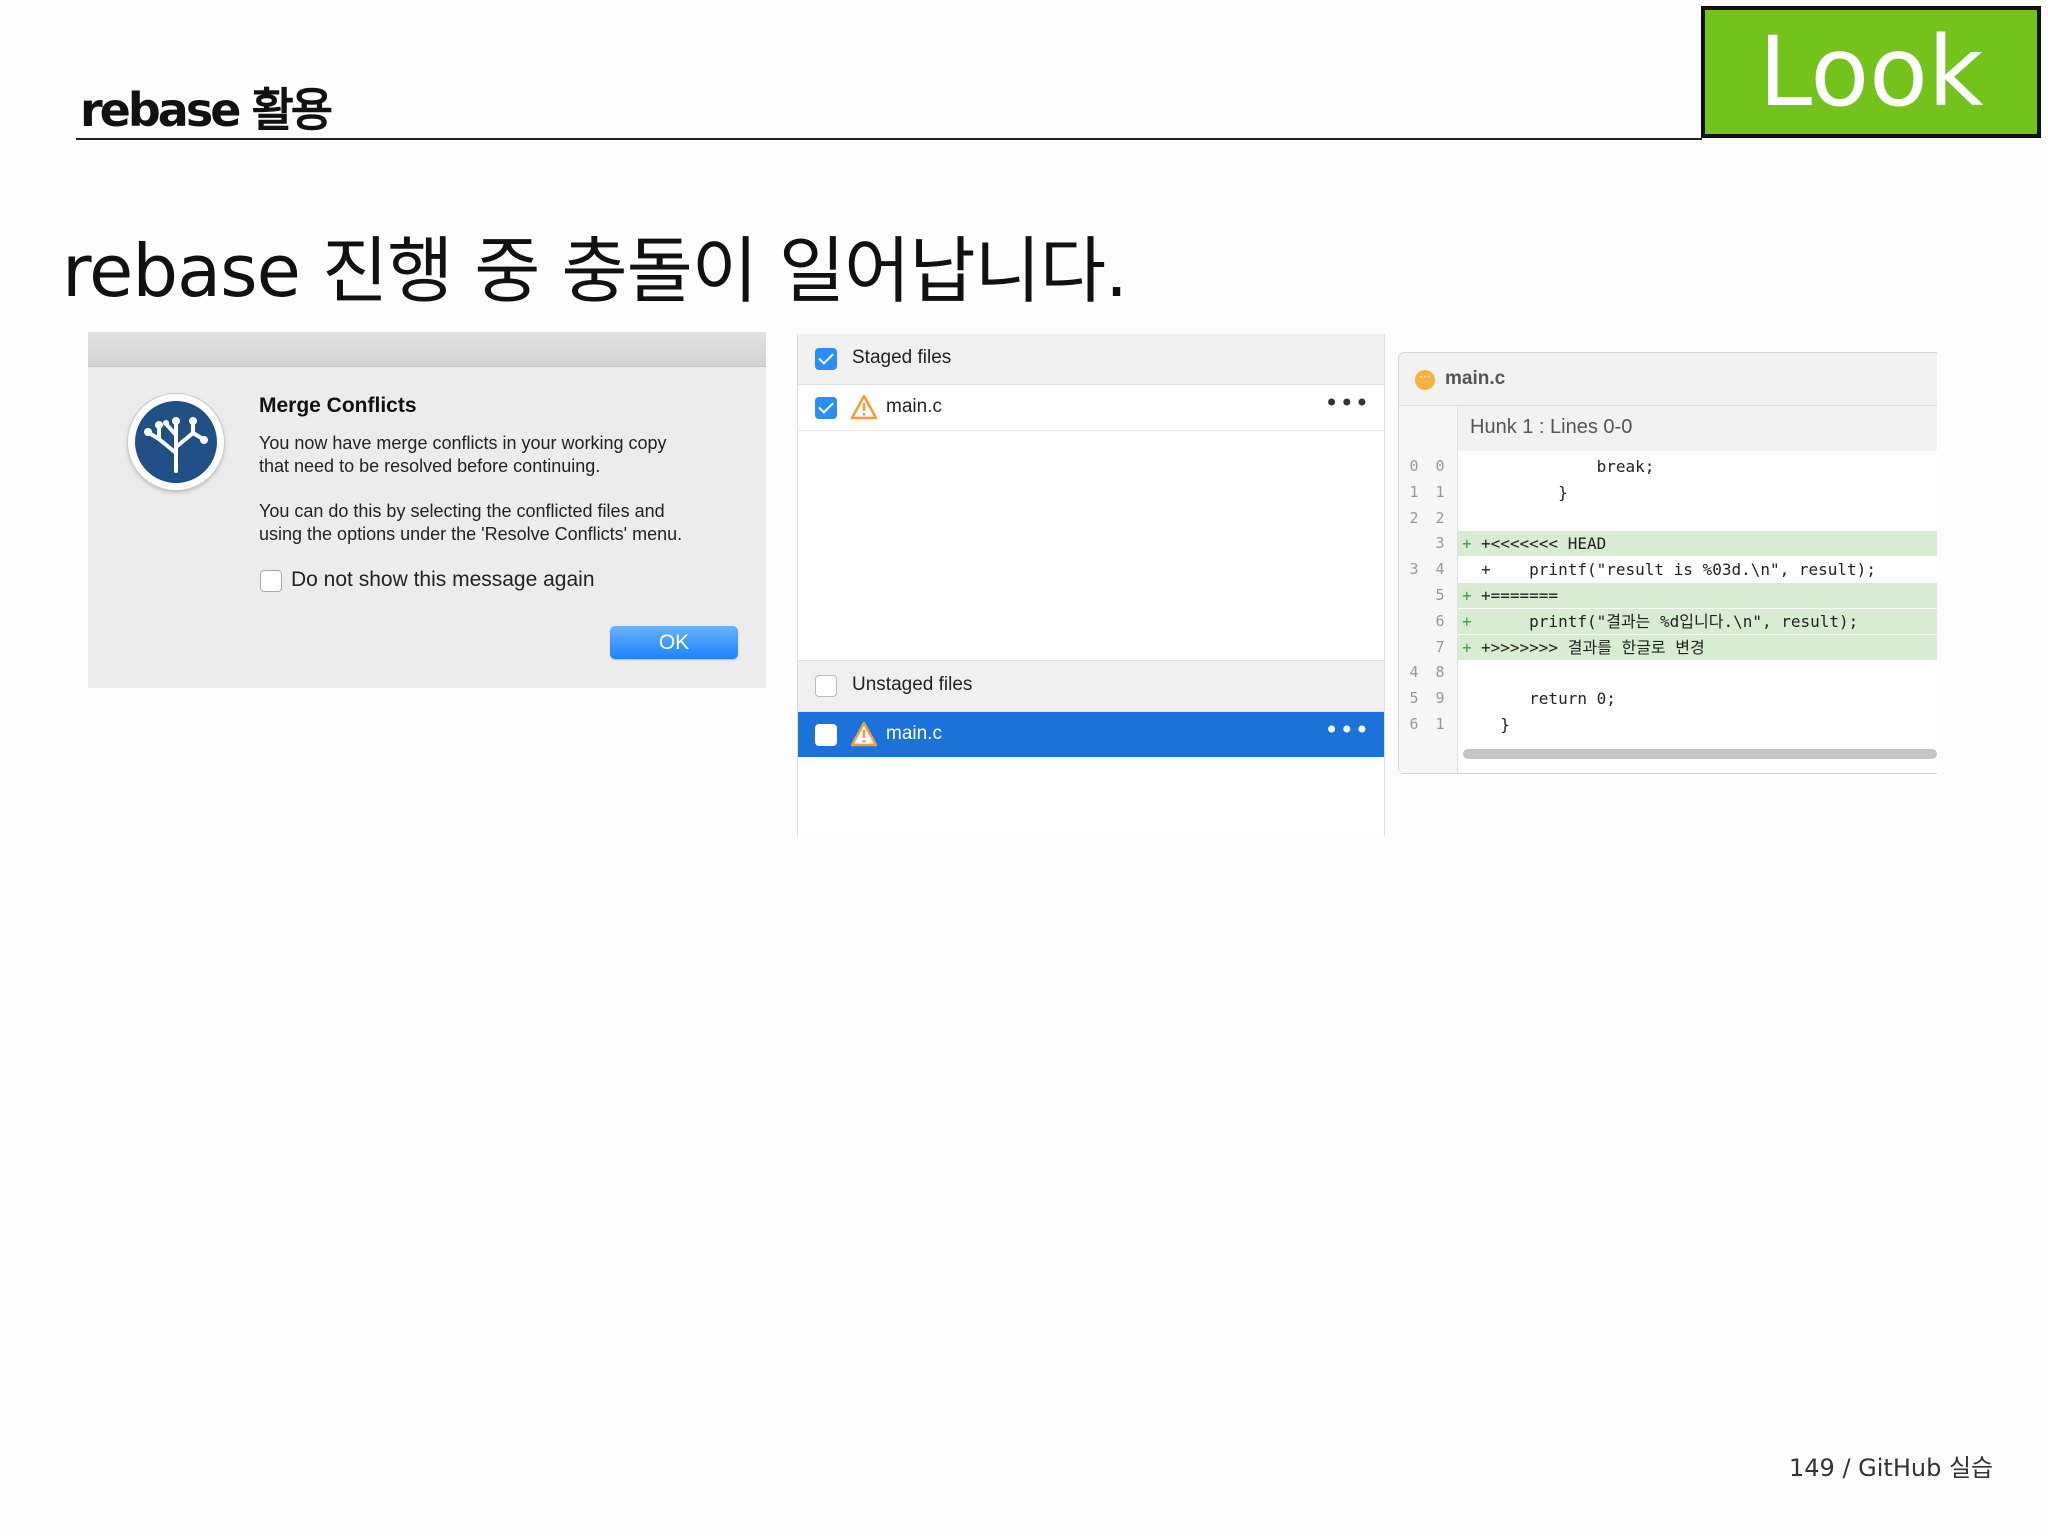  I want to click on new-line-number: 0, so click(1440, 466).